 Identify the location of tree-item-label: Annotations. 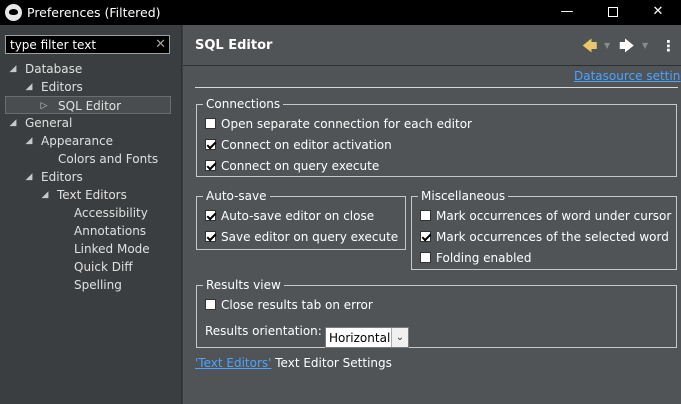
(110, 231).